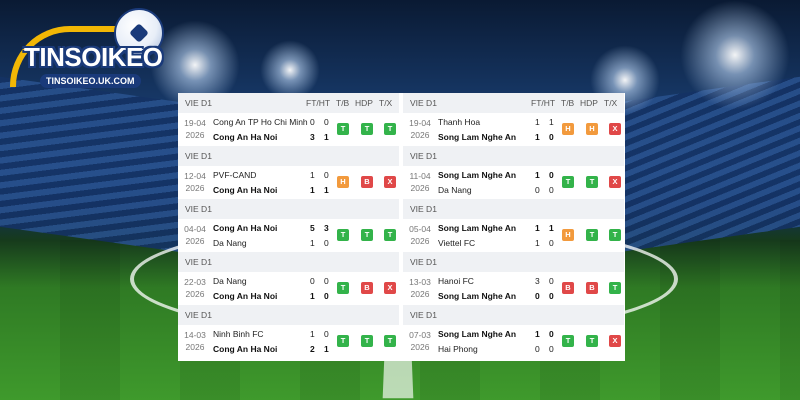  Describe the element at coordinates (592, 288) in the screenshot. I see `hdp-result-badge: B` at that location.